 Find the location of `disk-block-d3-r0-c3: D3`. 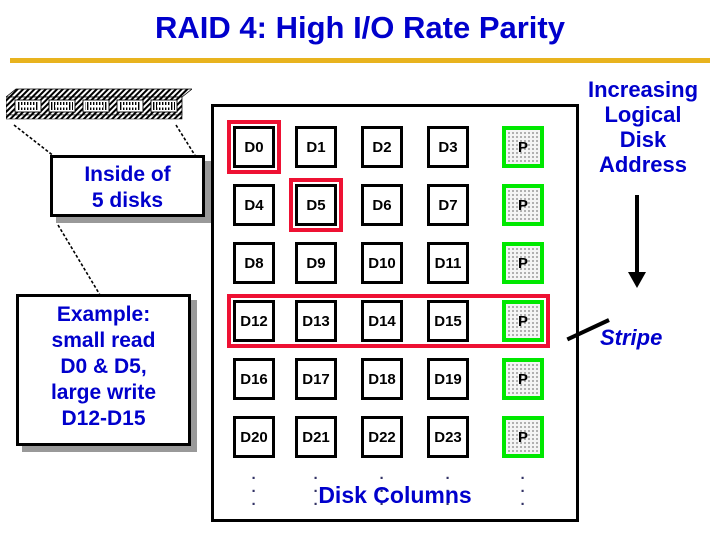

disk-block-d3-r0-c3: D3 is located at coordinates (448, 147).